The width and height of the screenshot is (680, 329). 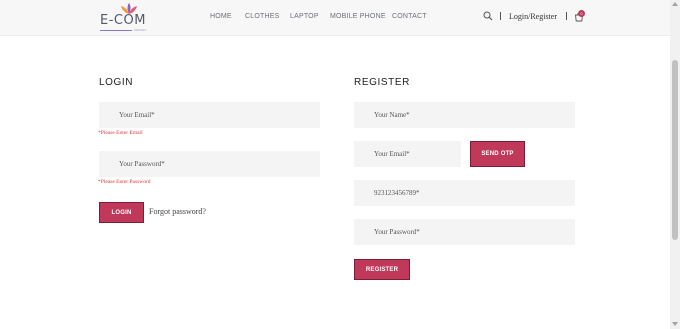 What do you see at coordinates (209, 115) in the screenshot?
I see `login-email-field: Your Email*` at bounding box center [209, 115].